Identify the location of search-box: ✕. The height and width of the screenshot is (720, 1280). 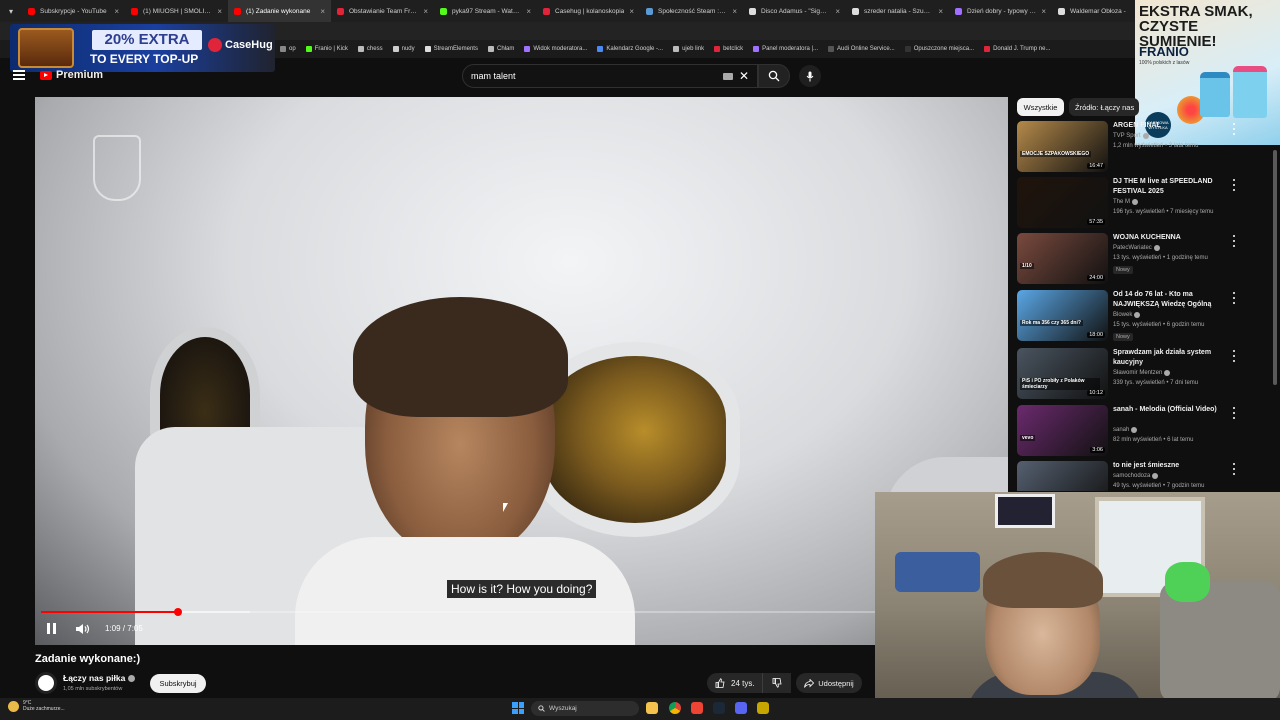
(610, 76).